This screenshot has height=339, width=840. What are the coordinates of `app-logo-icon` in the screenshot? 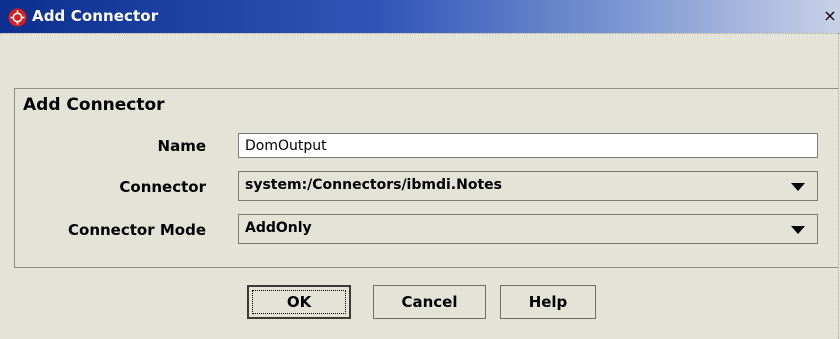 It's located at (17, 17).